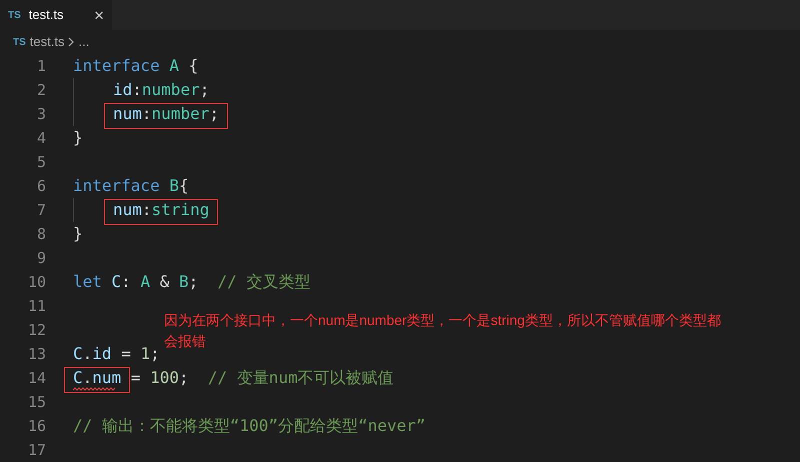 The width and height of the screenshot is (800, 462). I want to click on code-comment: // 输出：不能将类型“100”分配给类型“never”, so click(249, 426).